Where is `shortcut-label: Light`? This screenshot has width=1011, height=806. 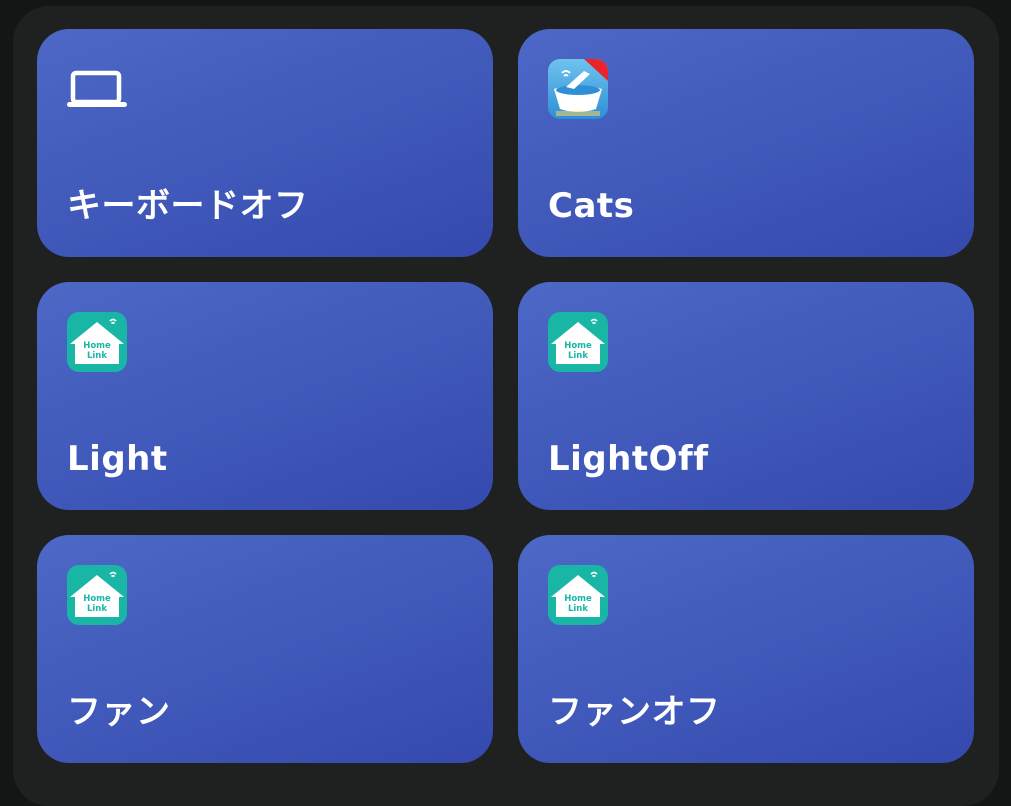
shortcut-label: Light is located at coordinates (117, 459).